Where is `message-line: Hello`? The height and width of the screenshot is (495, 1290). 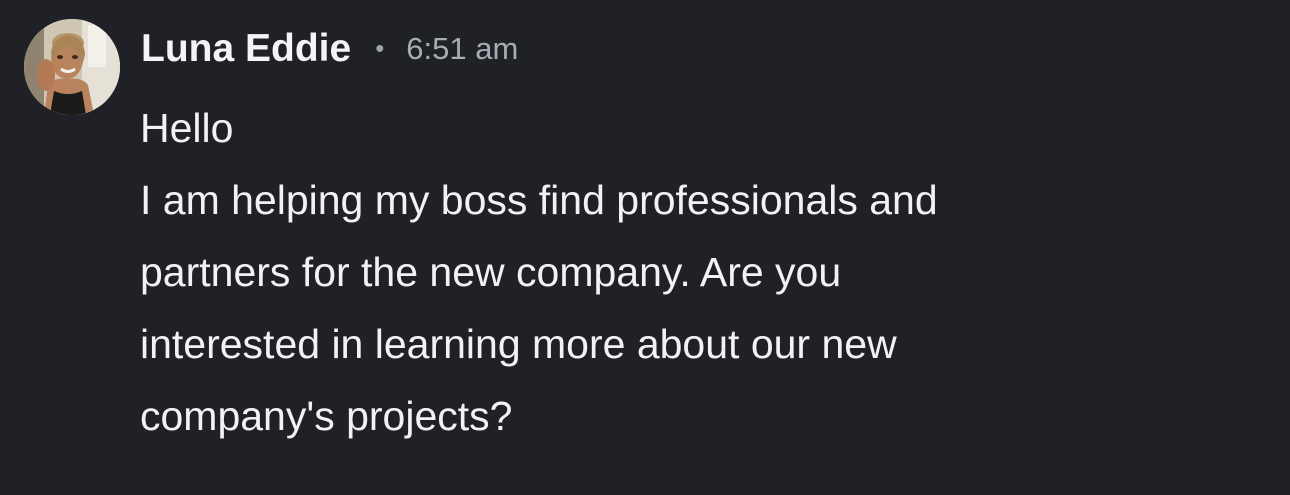
message-line: Hello is located at coordinates (187, 128).